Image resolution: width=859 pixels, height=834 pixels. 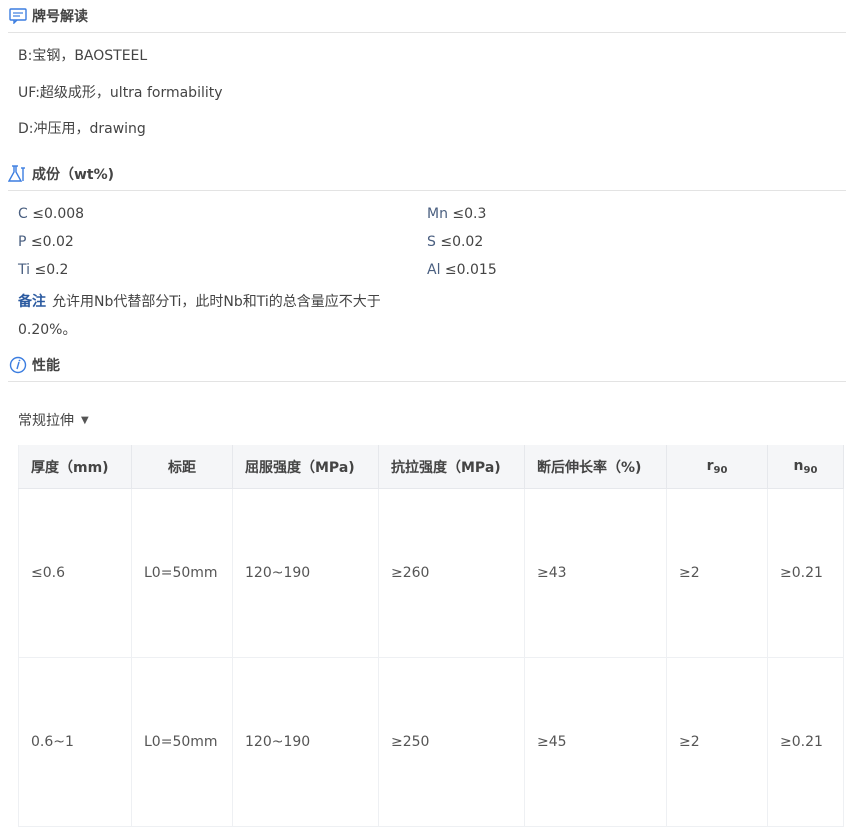 I want to click on element-symbol: P, so click(x=22, y=242).